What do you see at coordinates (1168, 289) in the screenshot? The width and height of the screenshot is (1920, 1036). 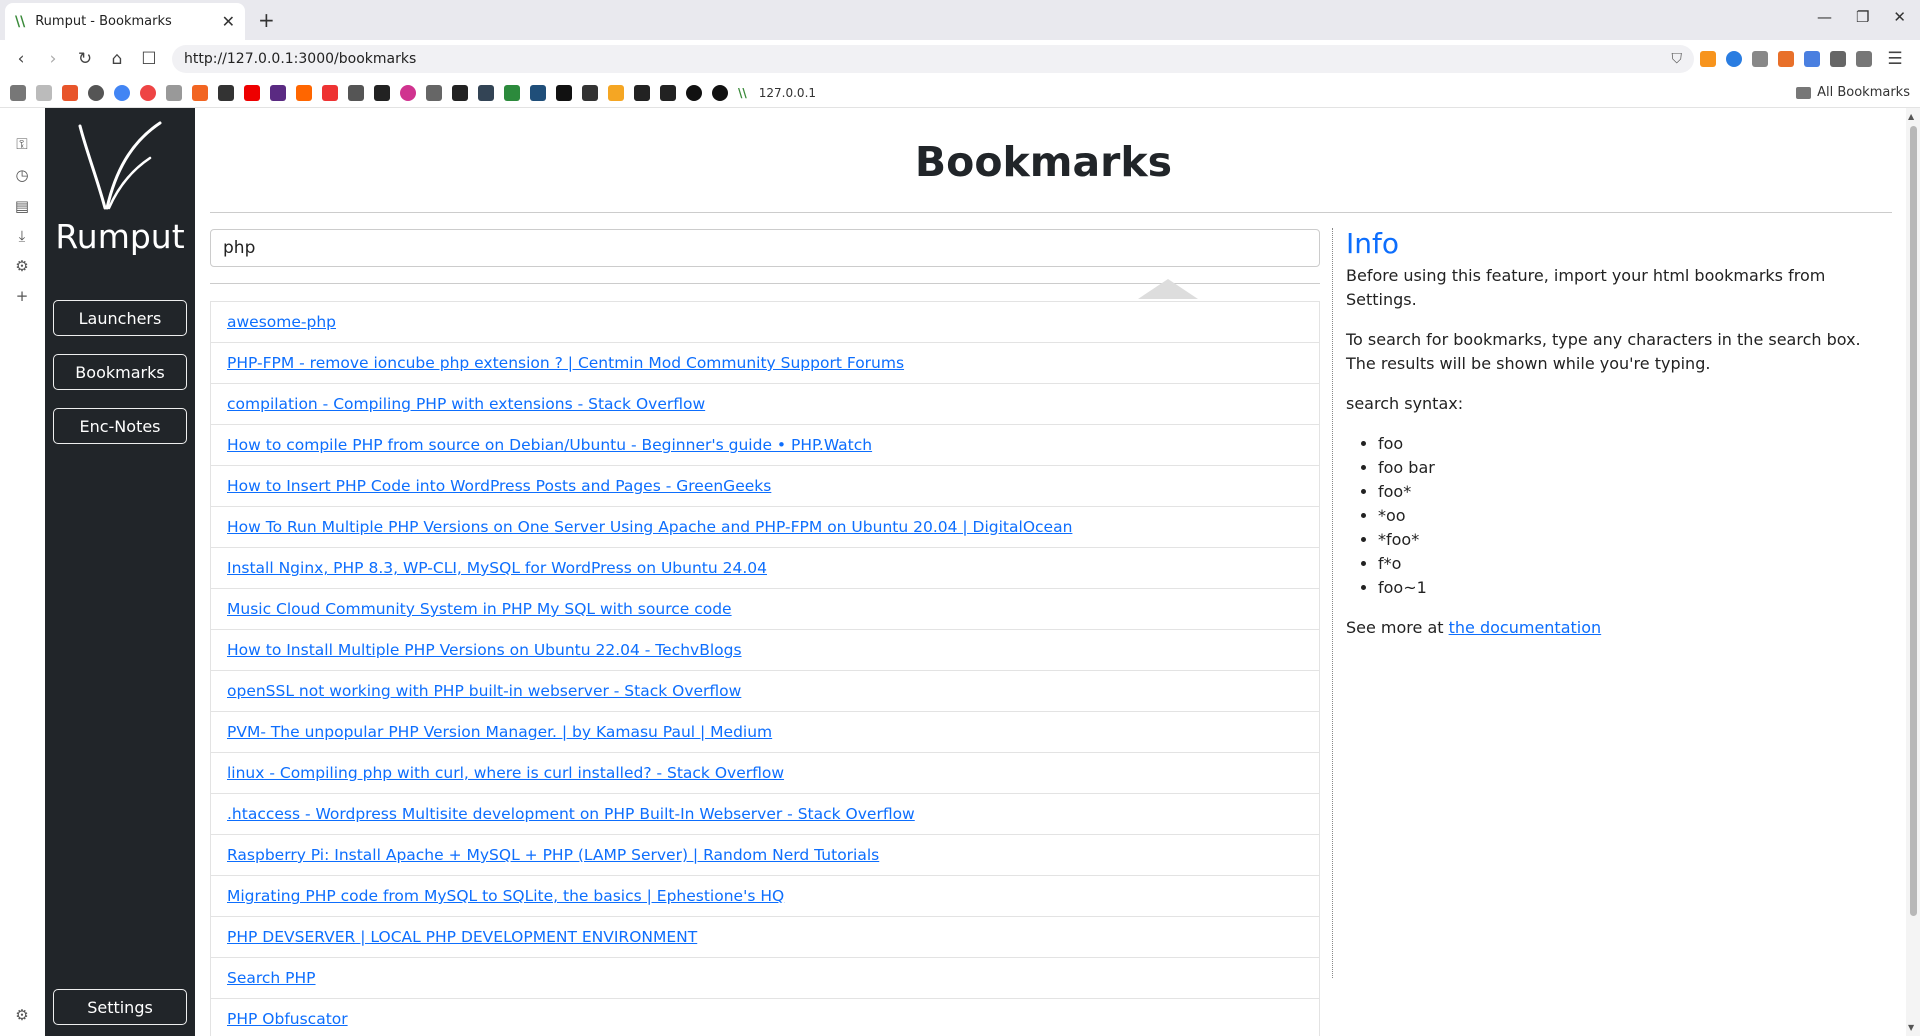 I see `search-pointer-shape` at bounding box center [1168, 289].